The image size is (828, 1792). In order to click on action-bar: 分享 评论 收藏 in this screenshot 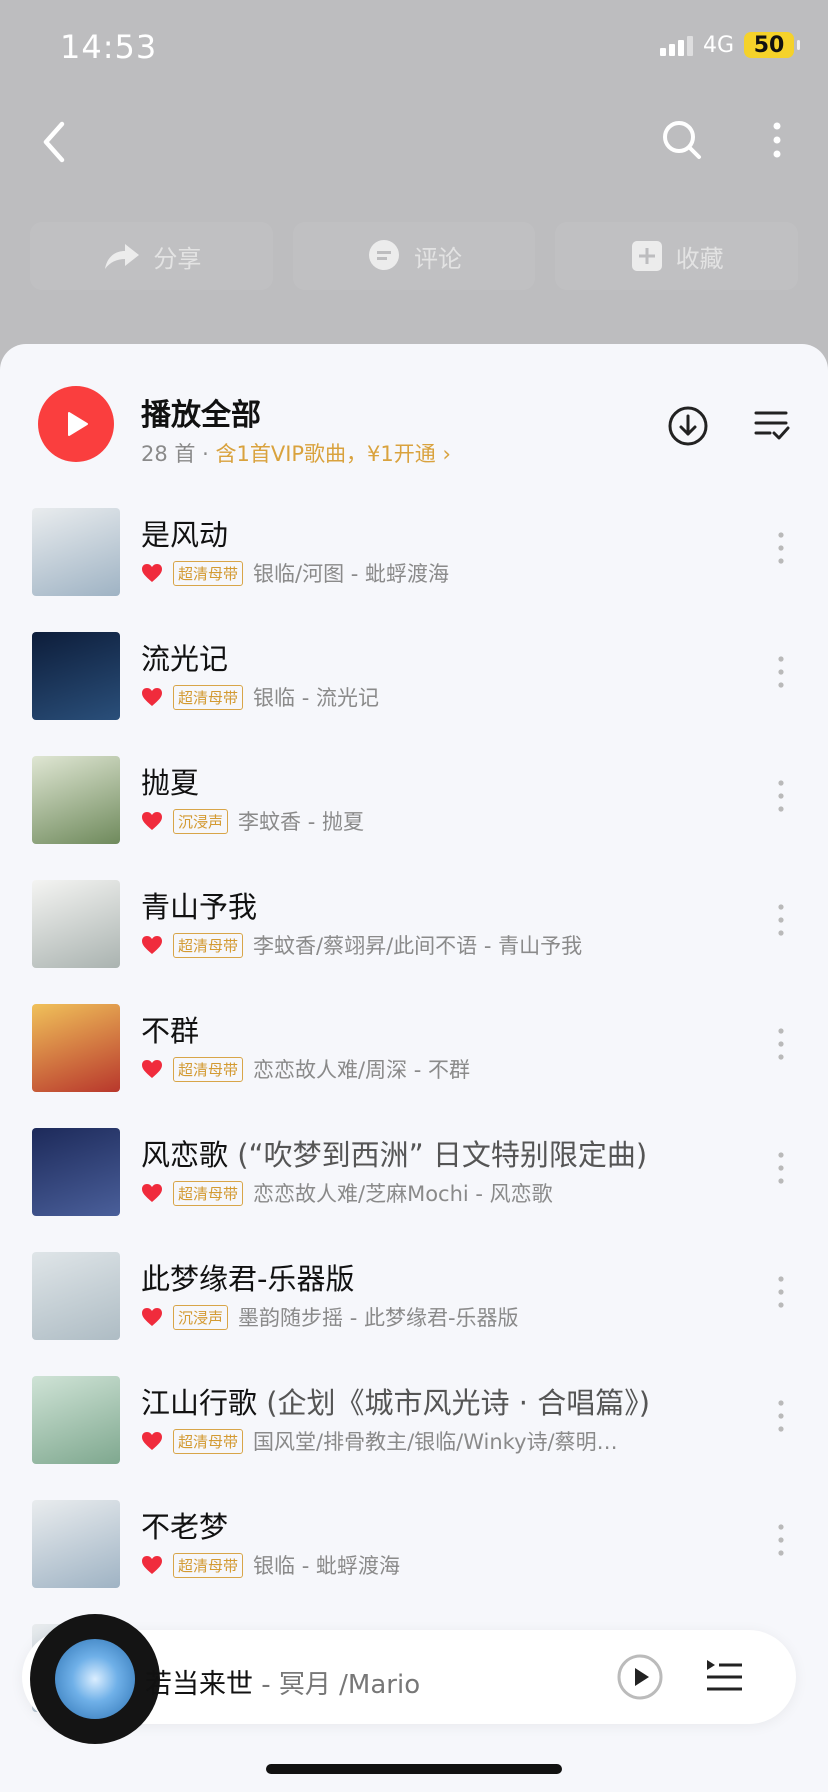, I will do `click(414, 256)`.